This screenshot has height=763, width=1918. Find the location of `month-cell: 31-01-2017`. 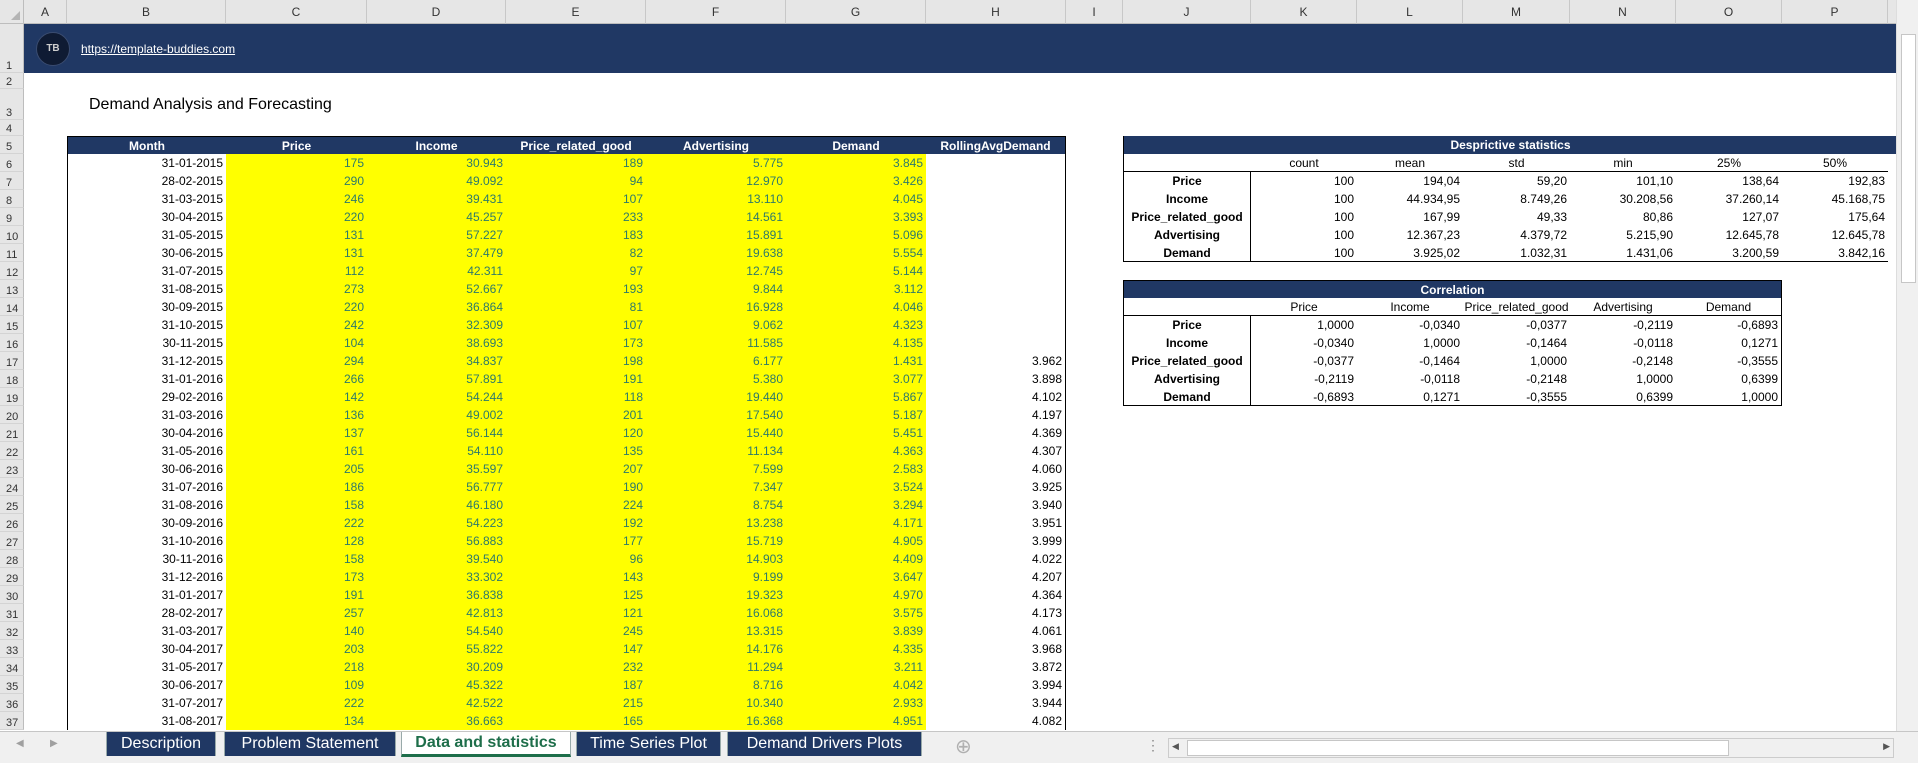

month-cell: 31-01-2017 is located at coordinates (146, 595).